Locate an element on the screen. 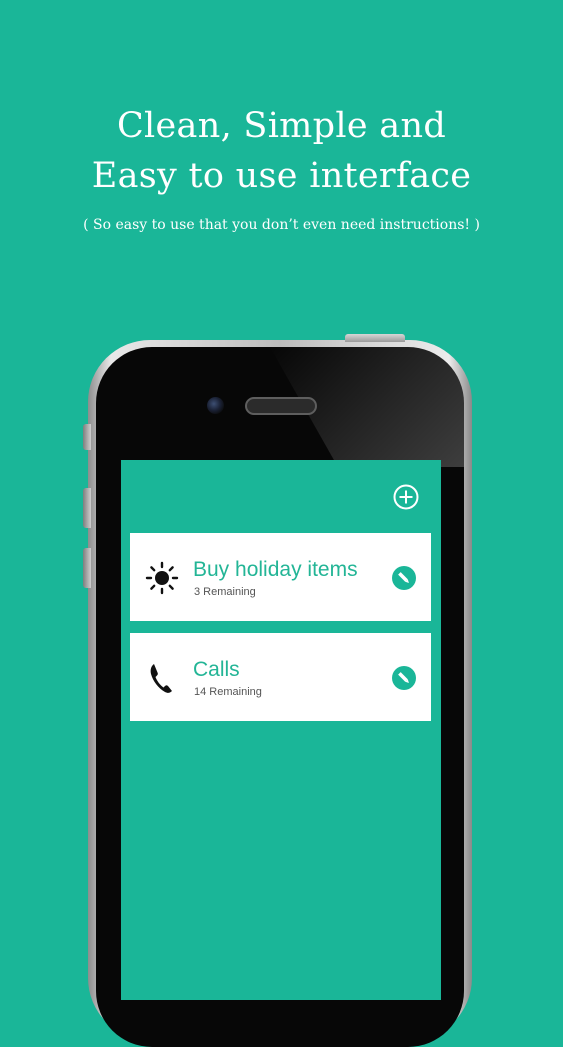  add-list-button is located at coordinates (406, 497).